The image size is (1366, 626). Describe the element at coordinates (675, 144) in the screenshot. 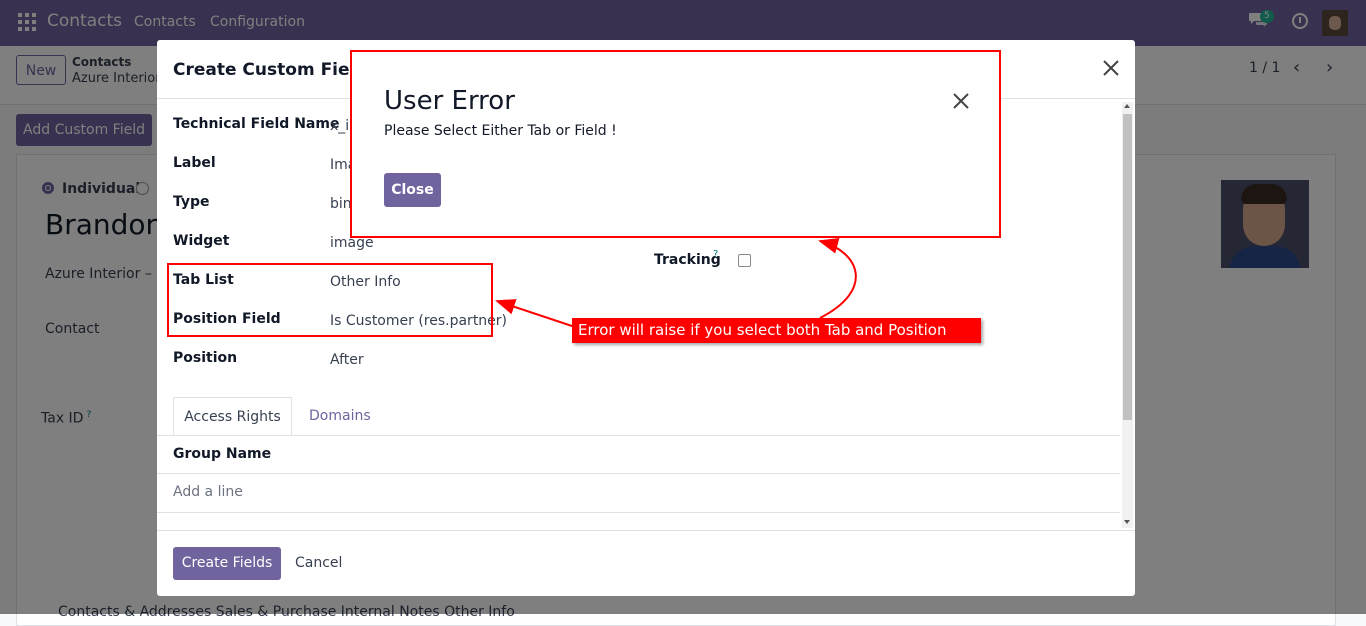

I see `user-error-dialog` at that location.